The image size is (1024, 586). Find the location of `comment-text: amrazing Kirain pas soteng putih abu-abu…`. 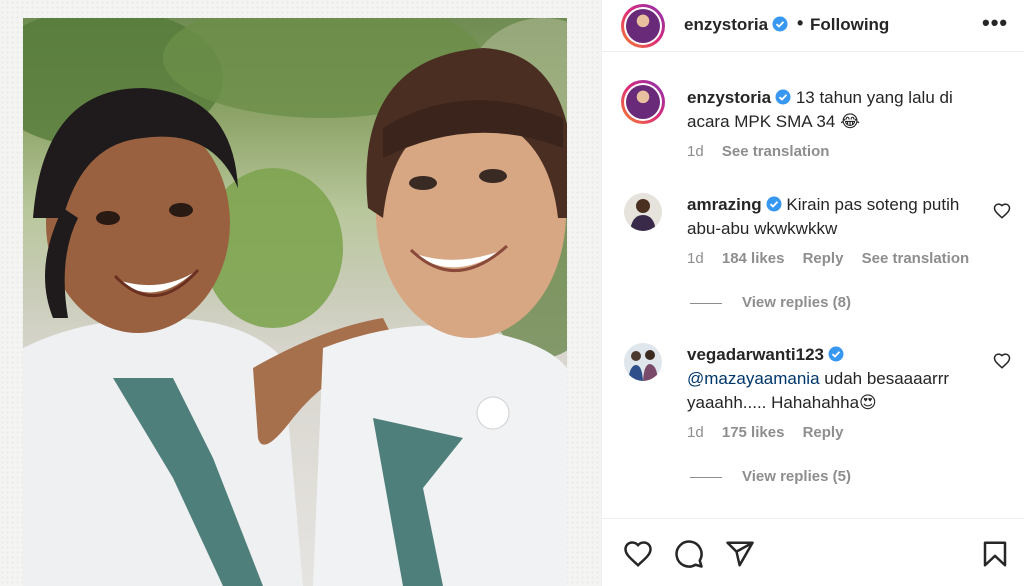

comment-text: amrazing Kirain pas soteng putih abu-abu… is located at coordinates (837, 217).